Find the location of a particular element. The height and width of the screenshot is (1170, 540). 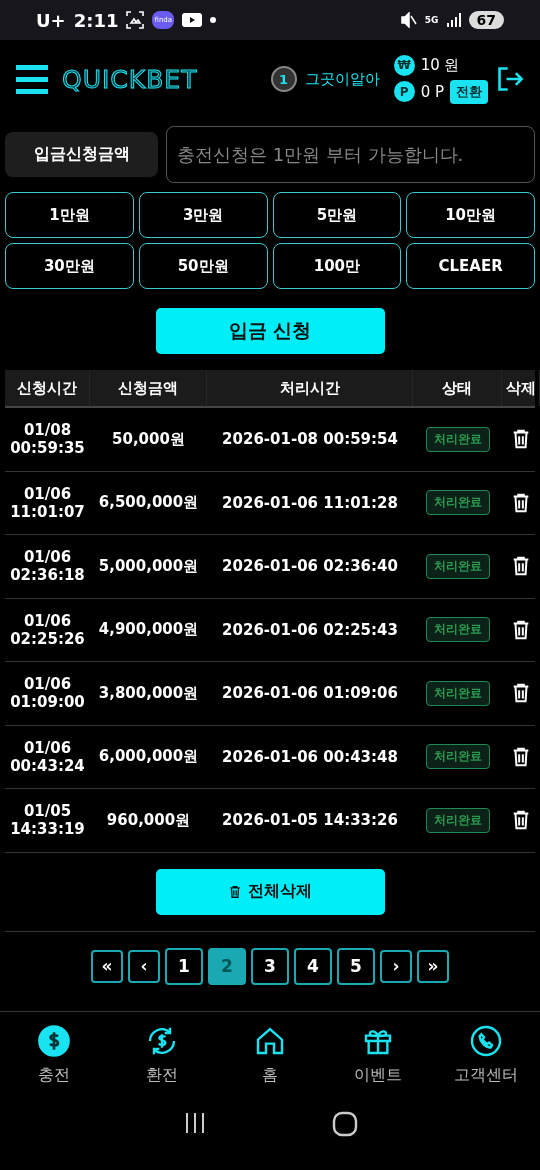

trash-icon is located at coordinates (235, 891).